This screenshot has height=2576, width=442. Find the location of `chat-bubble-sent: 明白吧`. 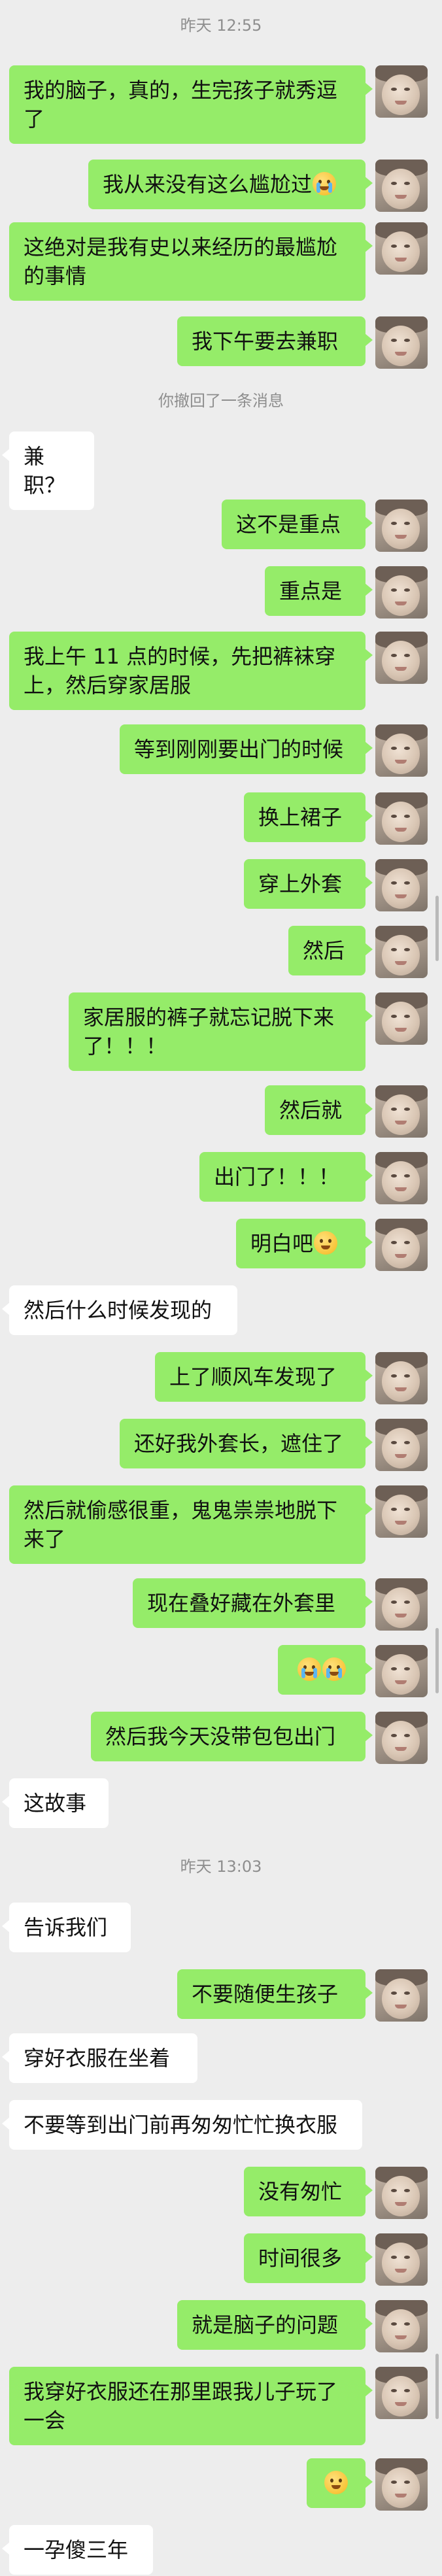

chat-bubble-sent: 明白吧 is located at coordinates (304, 1243).